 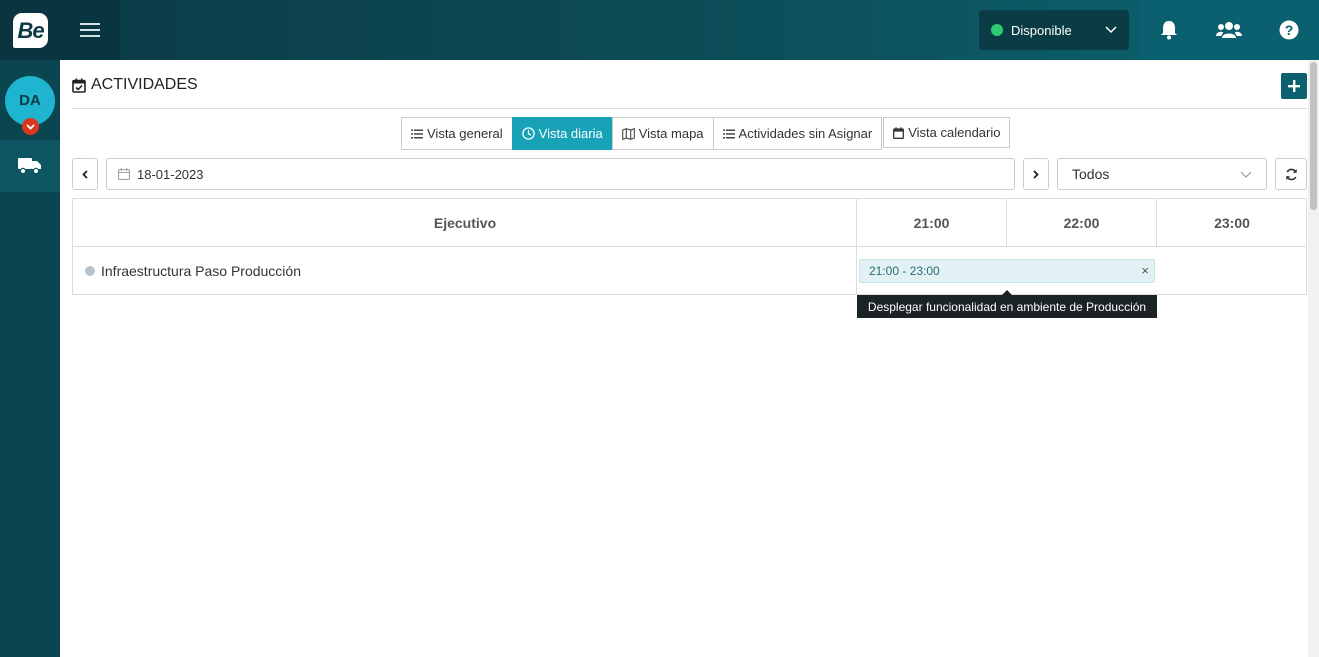 I want to click on availability-status-select: Disponible, so click(x=1054, y=30).